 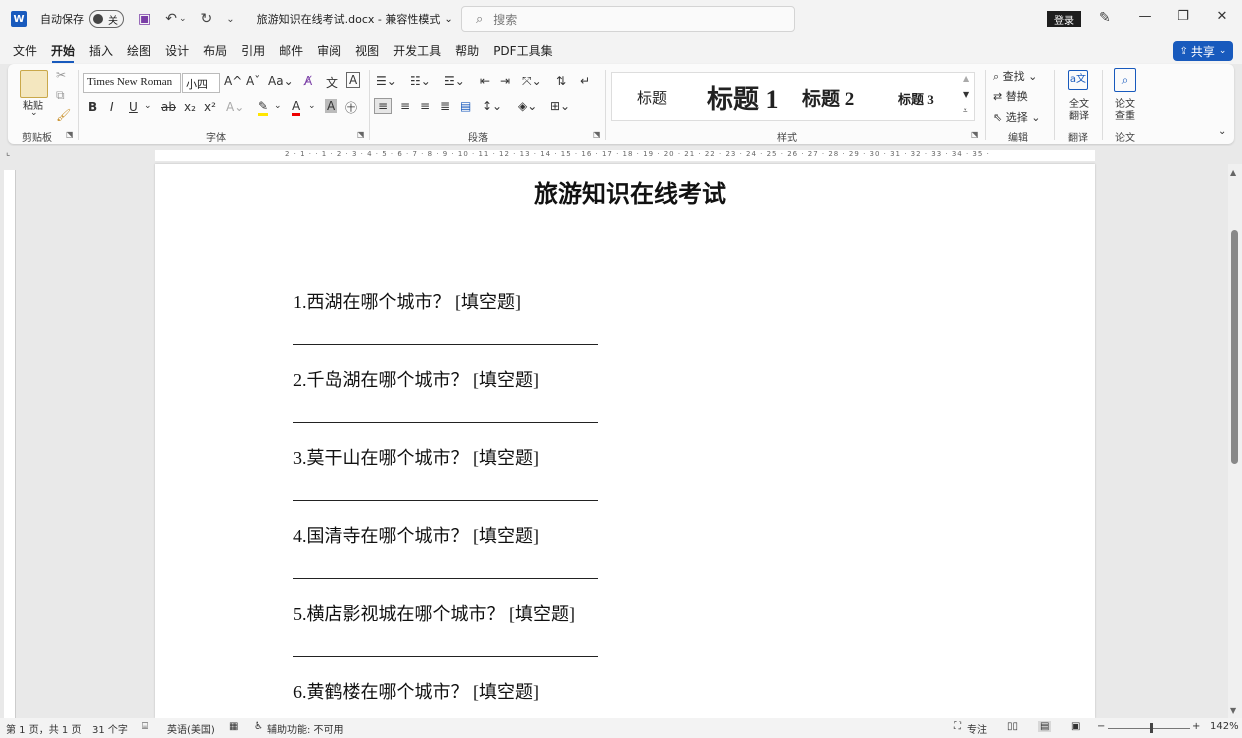 I want to click on pen-icon: ✎, so click(x=1105, y=18).